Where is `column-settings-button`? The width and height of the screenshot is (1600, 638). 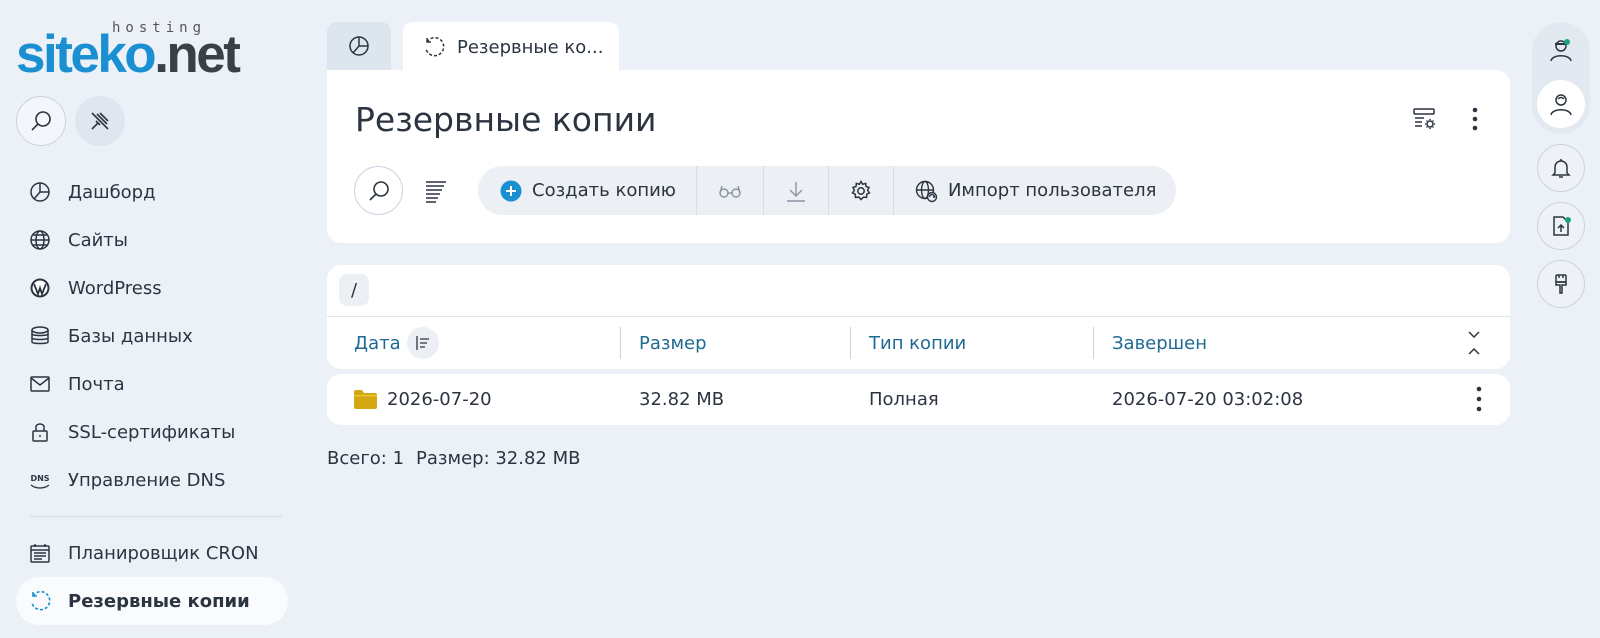
column-settings-button is located at coordinates (1425, 119).